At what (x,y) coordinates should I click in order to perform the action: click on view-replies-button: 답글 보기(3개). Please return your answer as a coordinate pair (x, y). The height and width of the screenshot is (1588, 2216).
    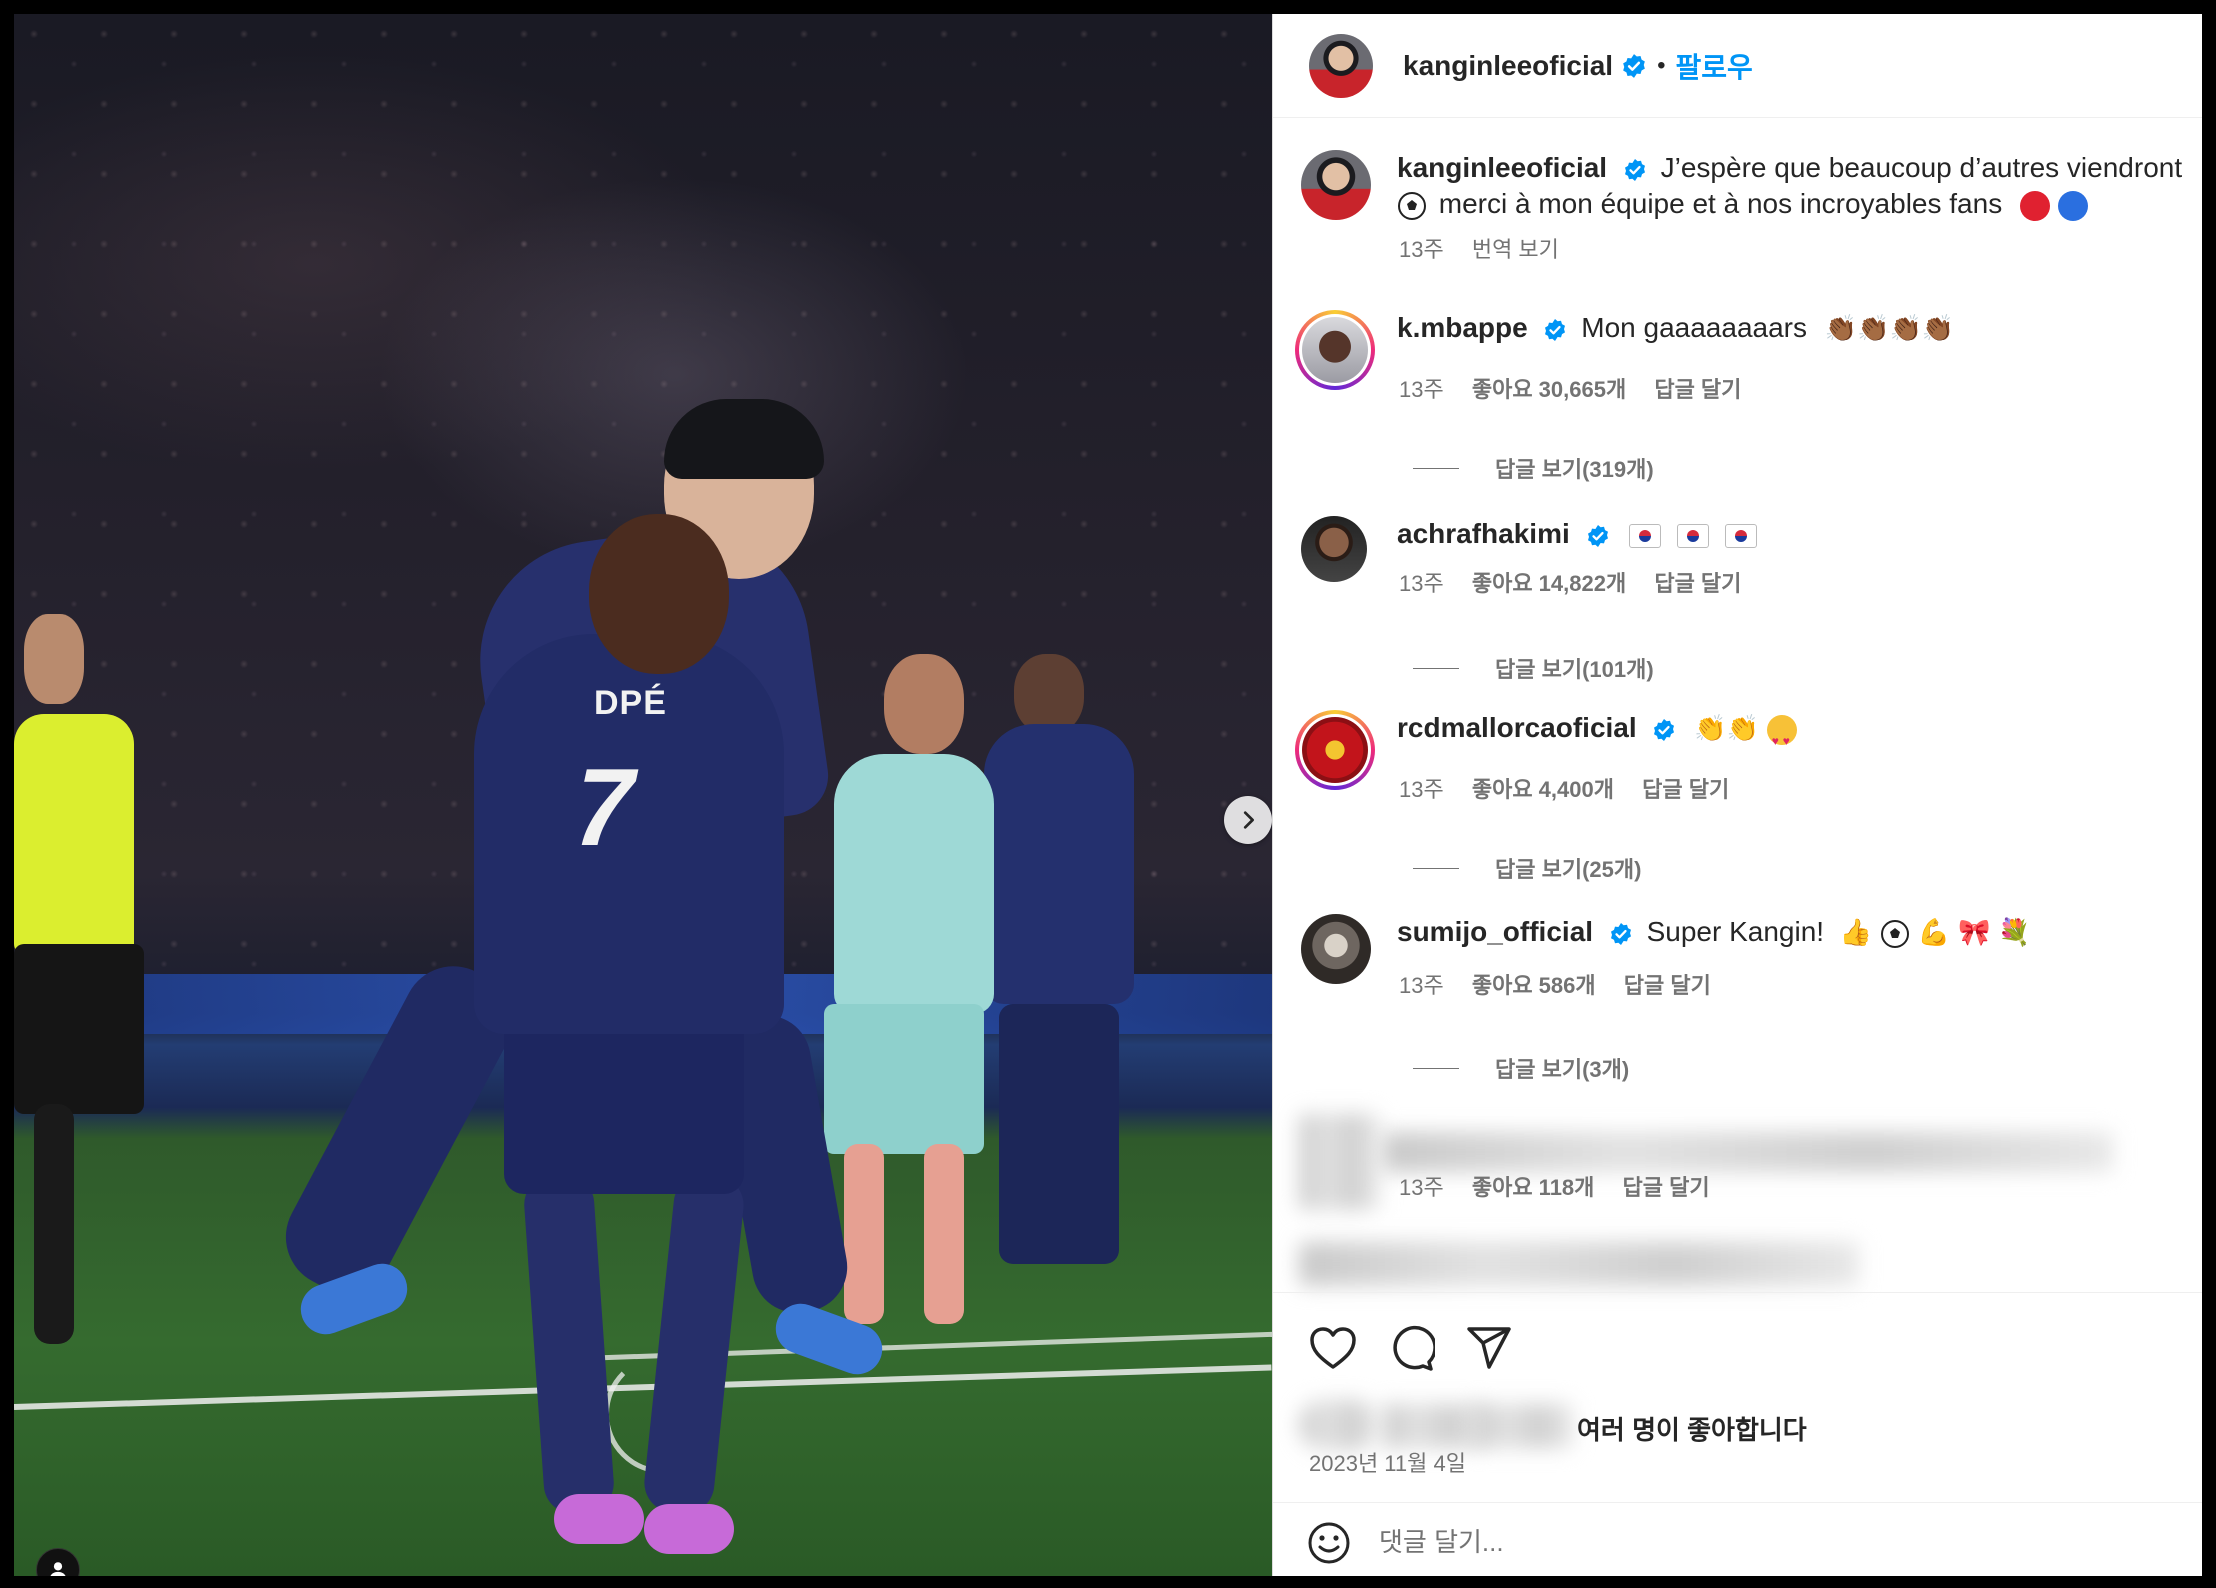
    Looking at the image, I should click on (1521, 1068).